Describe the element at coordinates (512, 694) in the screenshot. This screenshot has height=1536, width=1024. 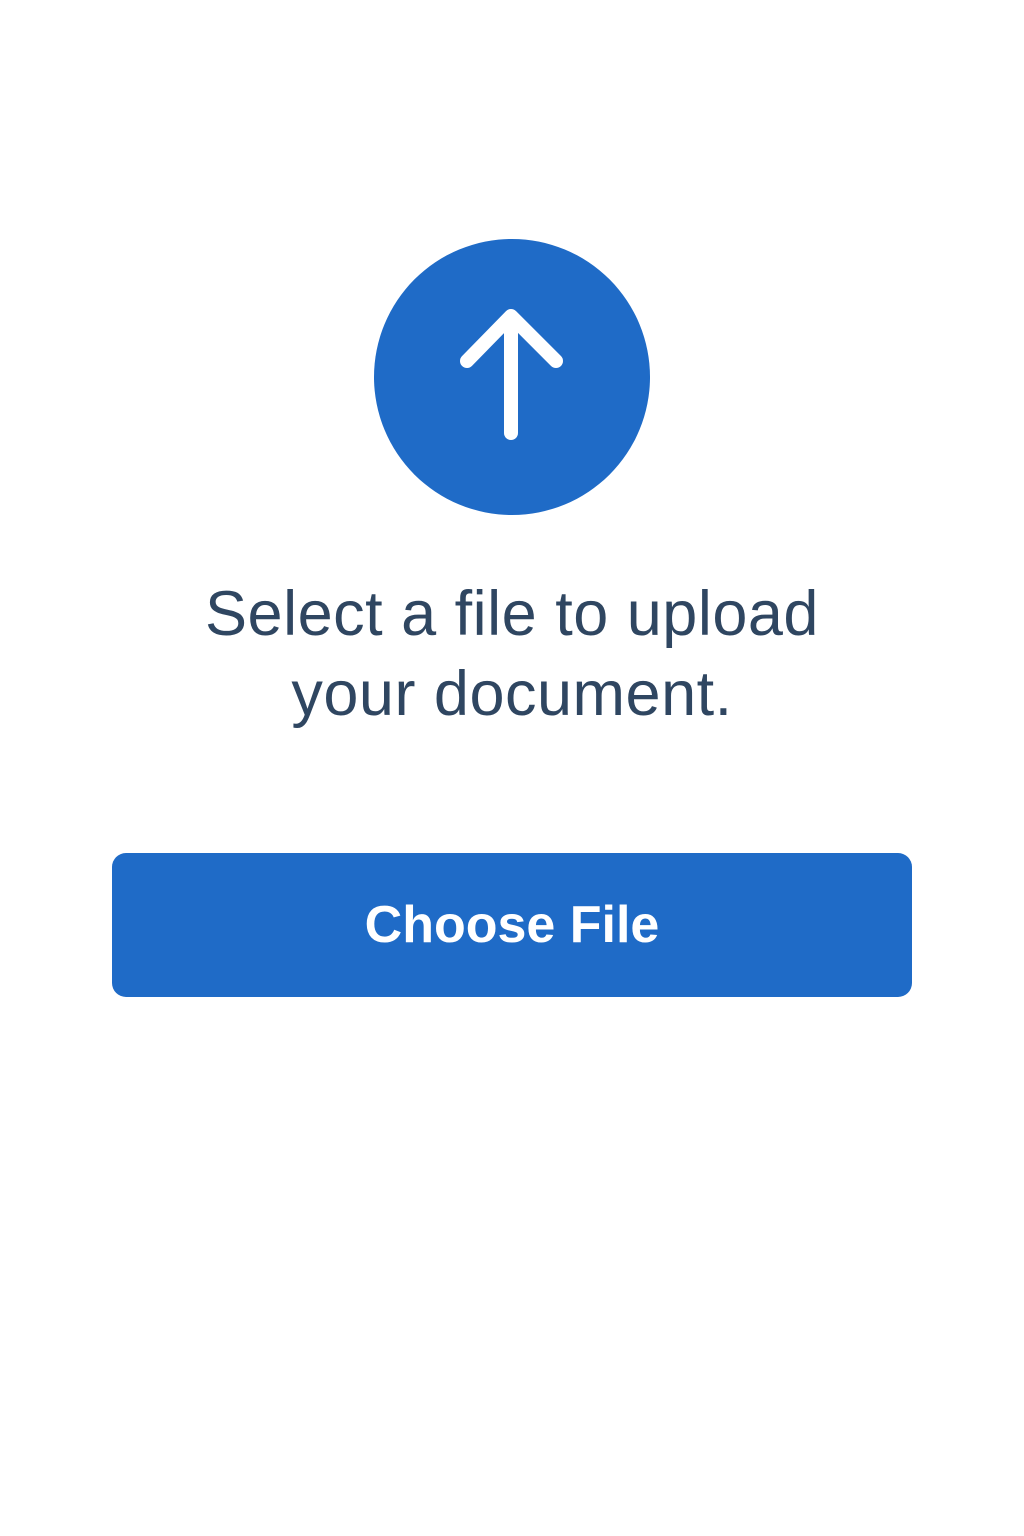
I see `instruction-line-2: your document.` at that location.